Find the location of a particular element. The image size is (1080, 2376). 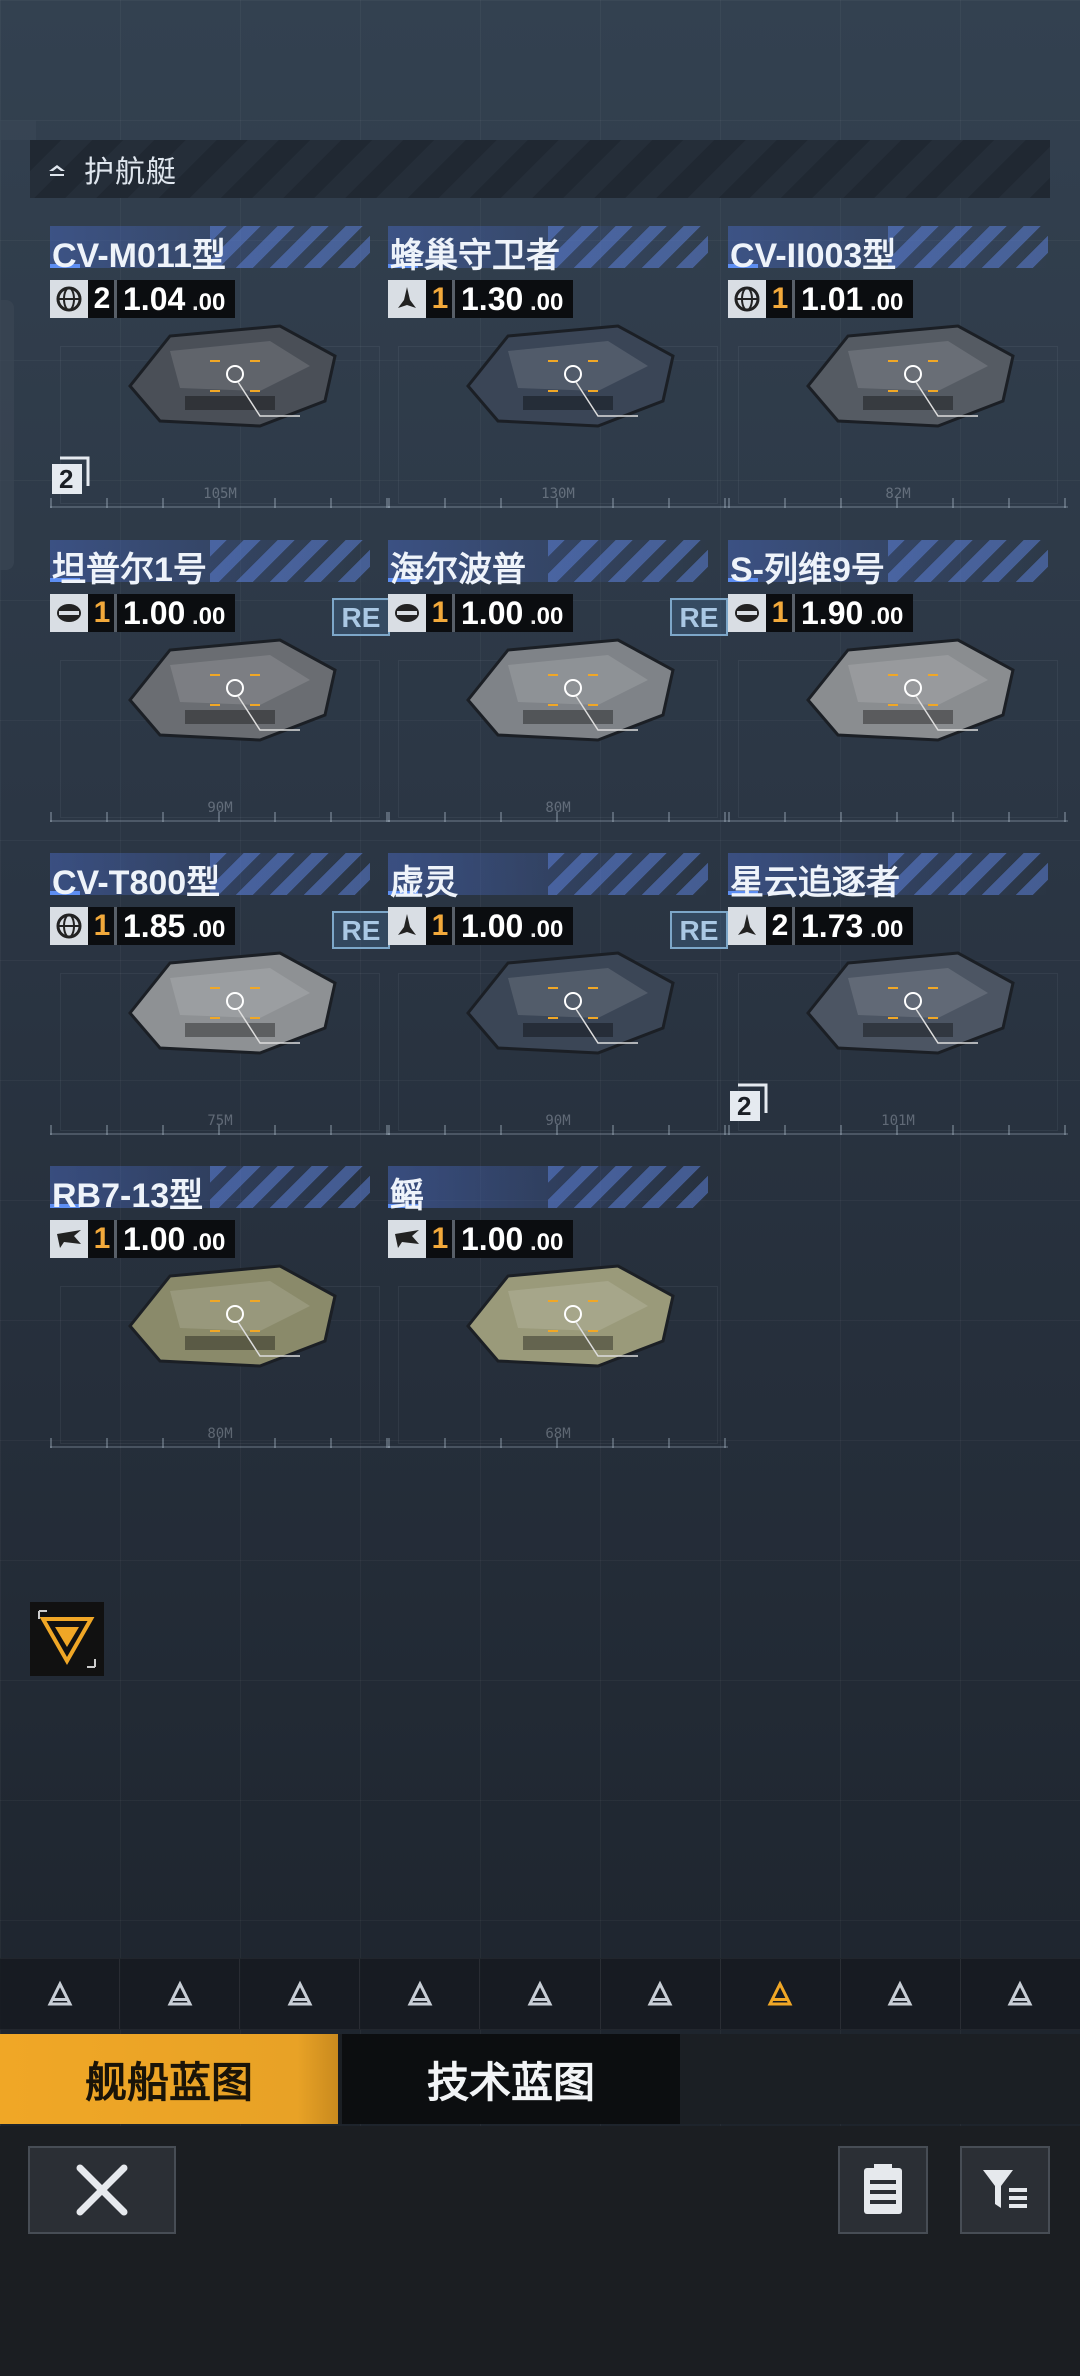

tier-number: 2 is located at coordinates (779, 926).